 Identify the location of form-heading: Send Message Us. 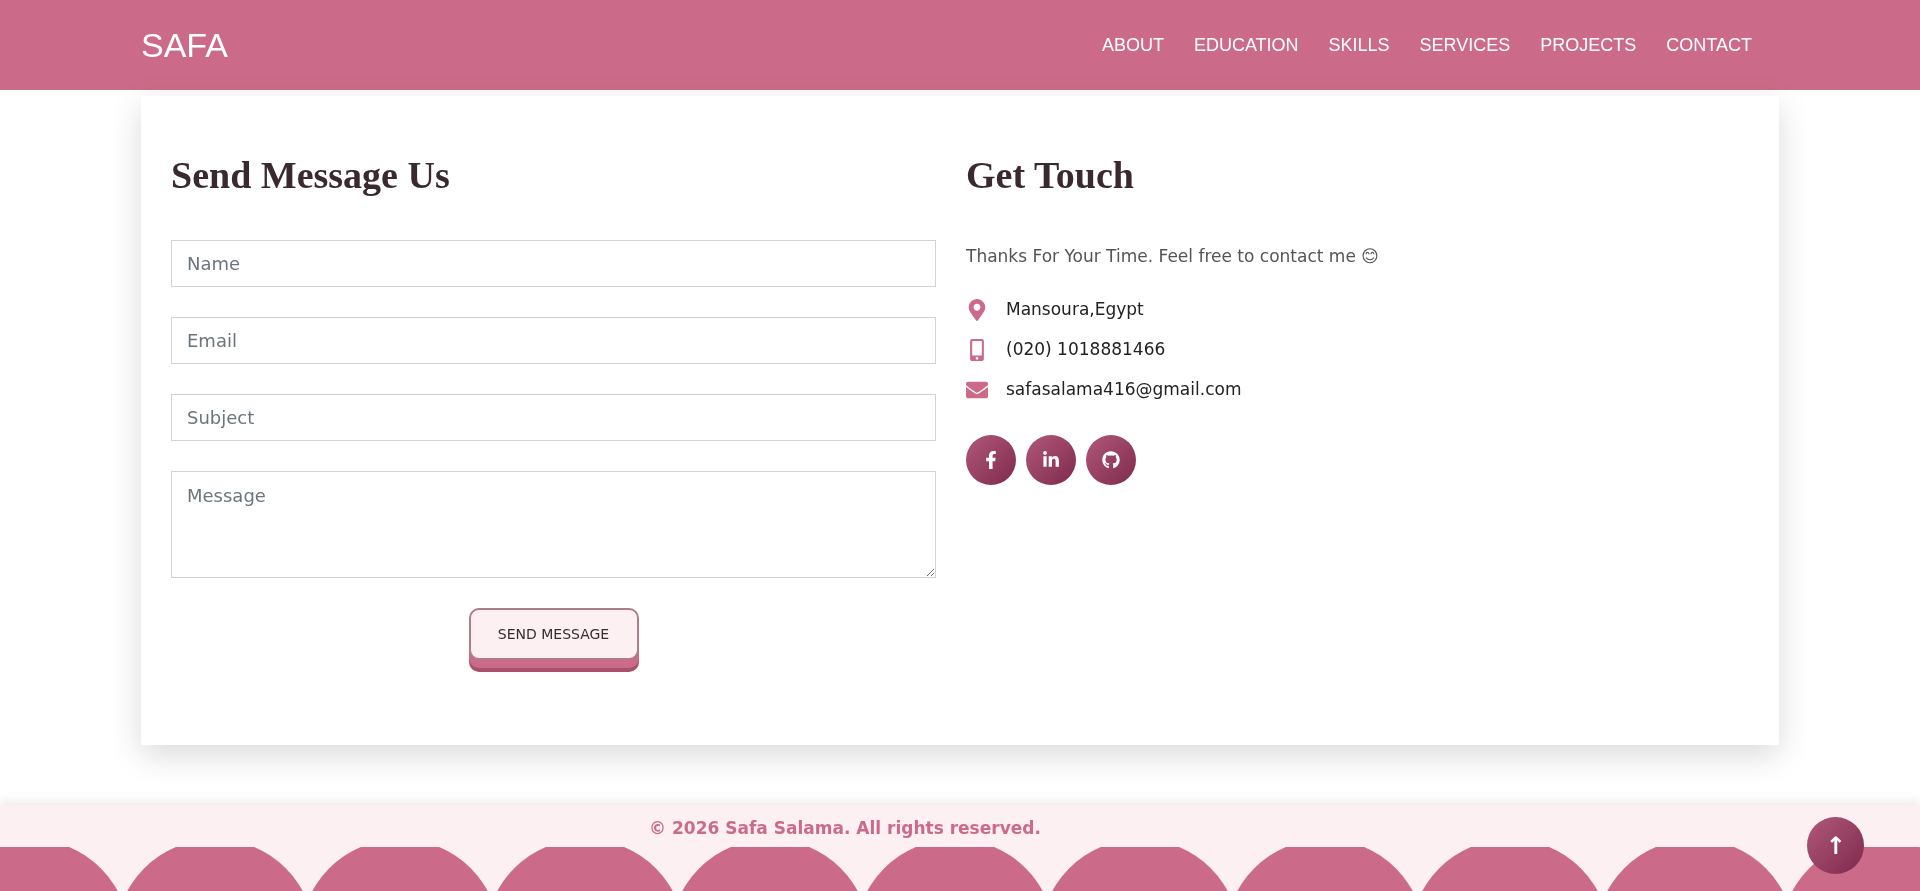
(311, 175).